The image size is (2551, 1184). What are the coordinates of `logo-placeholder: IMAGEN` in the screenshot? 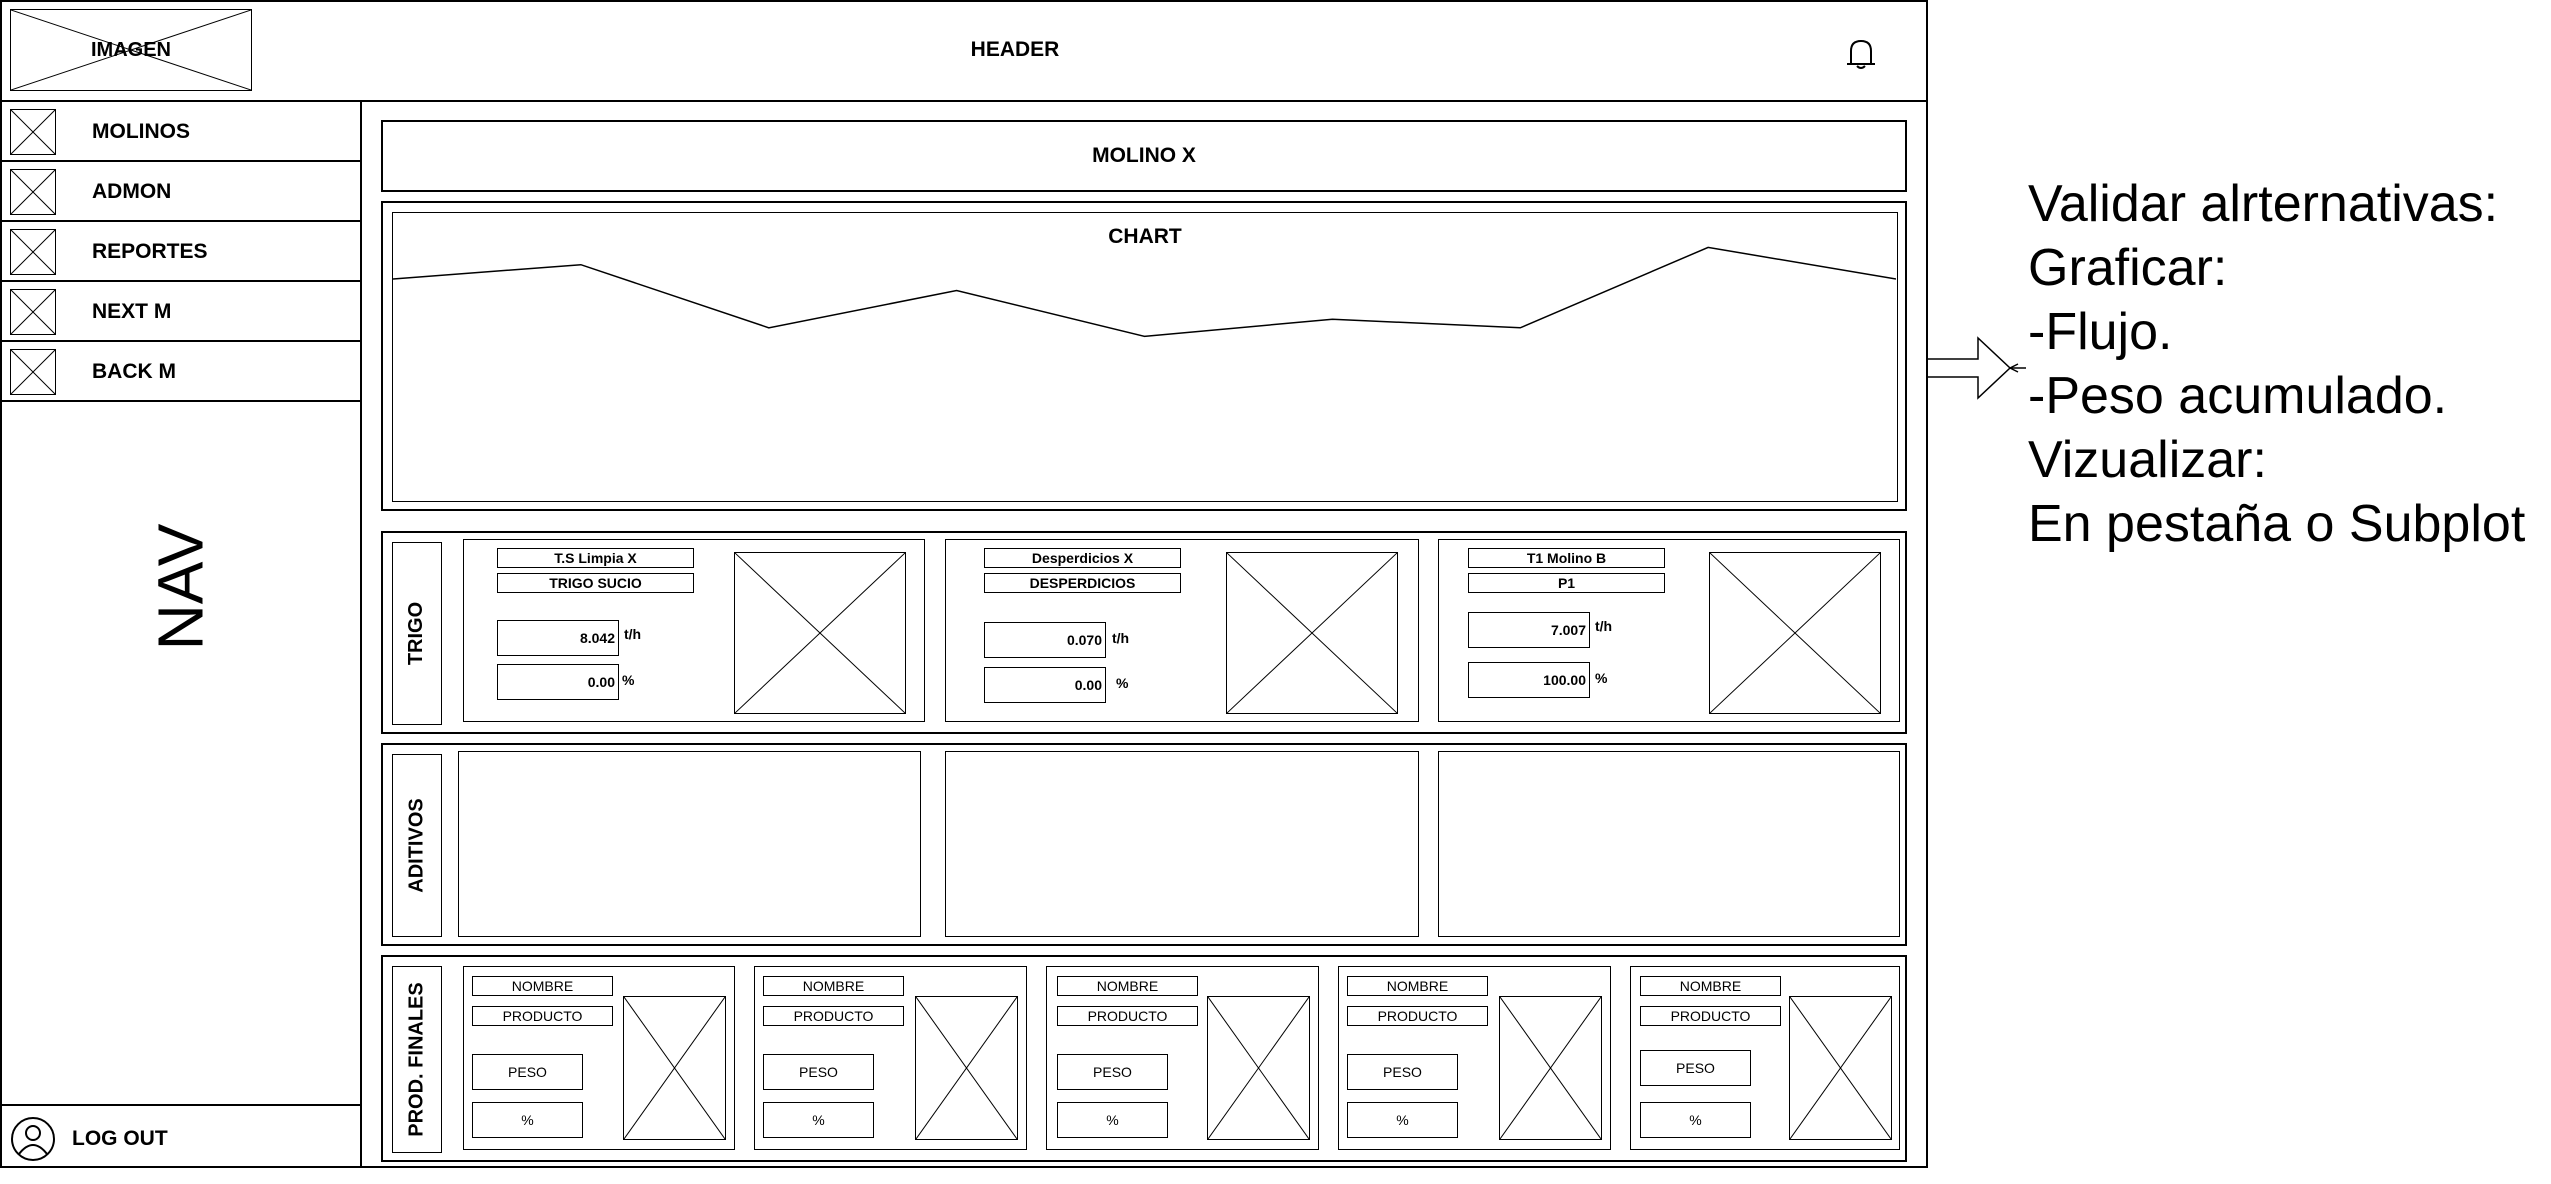 It's located at (131, 50).